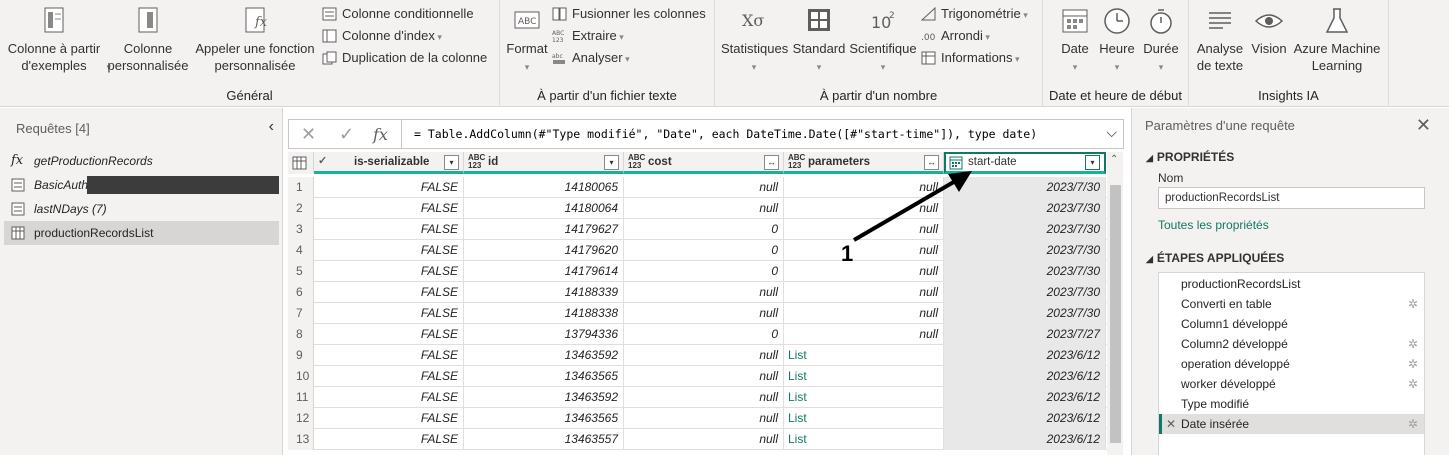 This screenshot has height=455, width=1449. What do you see at coordinates (558, 33) in the screenshot?
I see `svg-text: ABC` at bounding box center [558, 33].